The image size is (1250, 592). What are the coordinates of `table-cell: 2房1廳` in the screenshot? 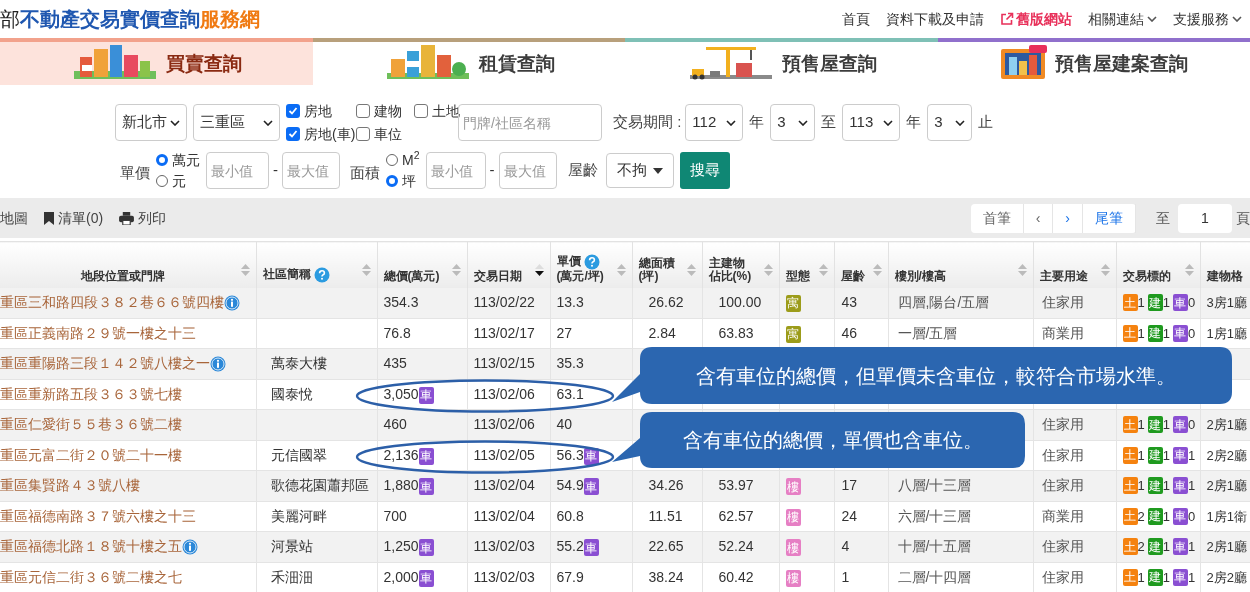 It's located at (1226, 424).